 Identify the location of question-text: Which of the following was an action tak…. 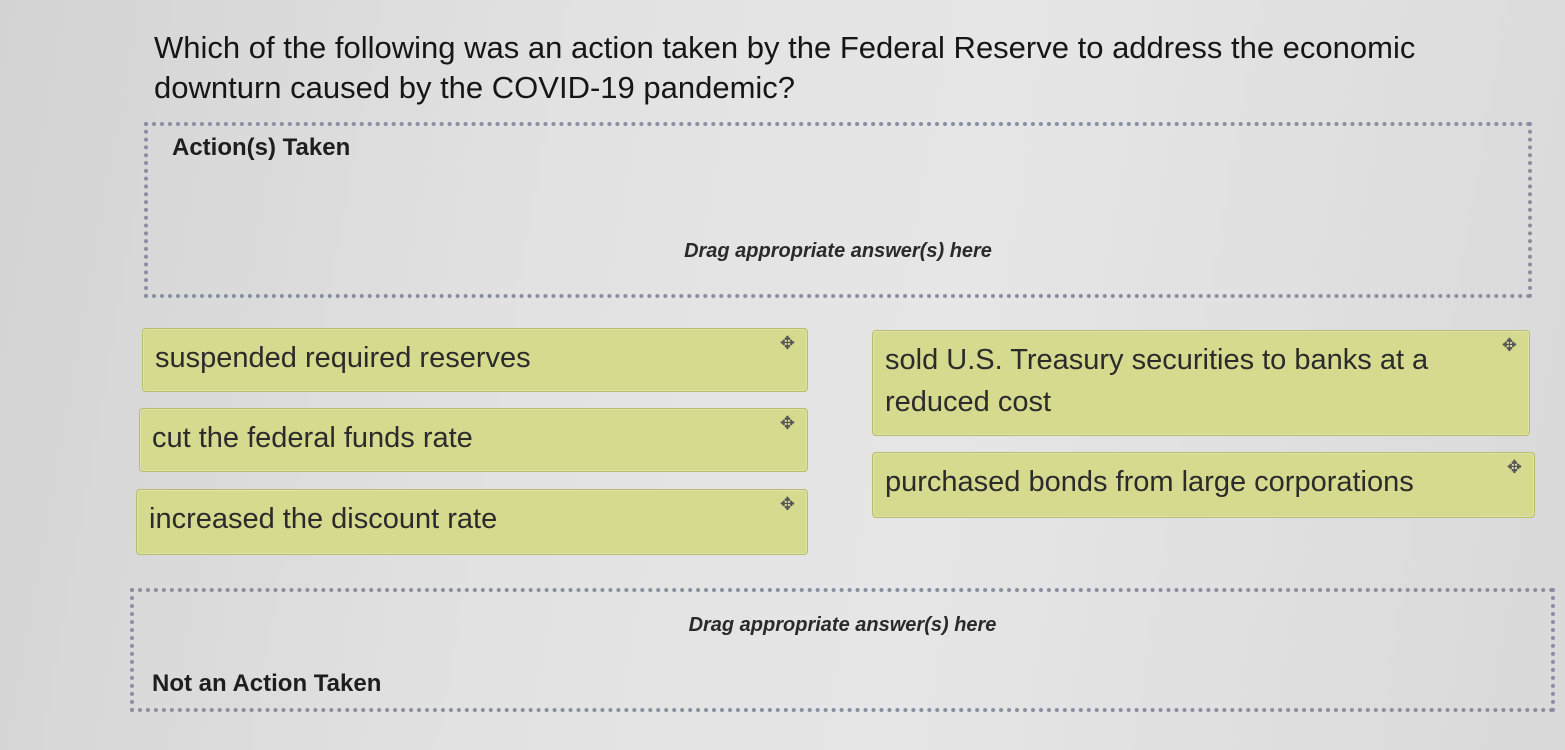
(785, 67).